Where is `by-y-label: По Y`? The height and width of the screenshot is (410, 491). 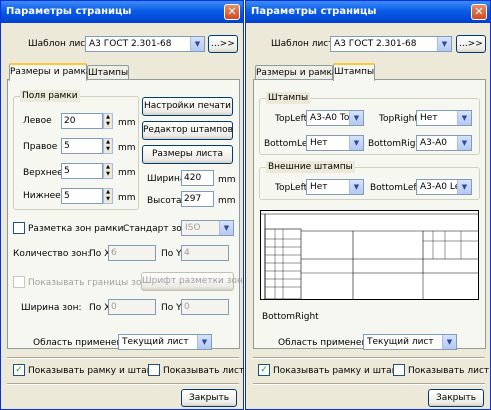
by-y-label: По Y is located at coordinates (171, 308).